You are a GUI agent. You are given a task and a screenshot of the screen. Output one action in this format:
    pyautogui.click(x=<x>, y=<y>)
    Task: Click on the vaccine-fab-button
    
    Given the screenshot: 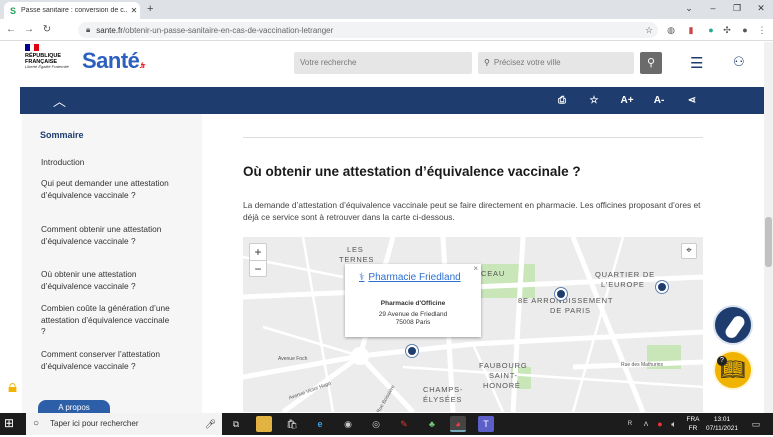 What is the action you would take?
    pyautogui.click(x=733, y=325)
    